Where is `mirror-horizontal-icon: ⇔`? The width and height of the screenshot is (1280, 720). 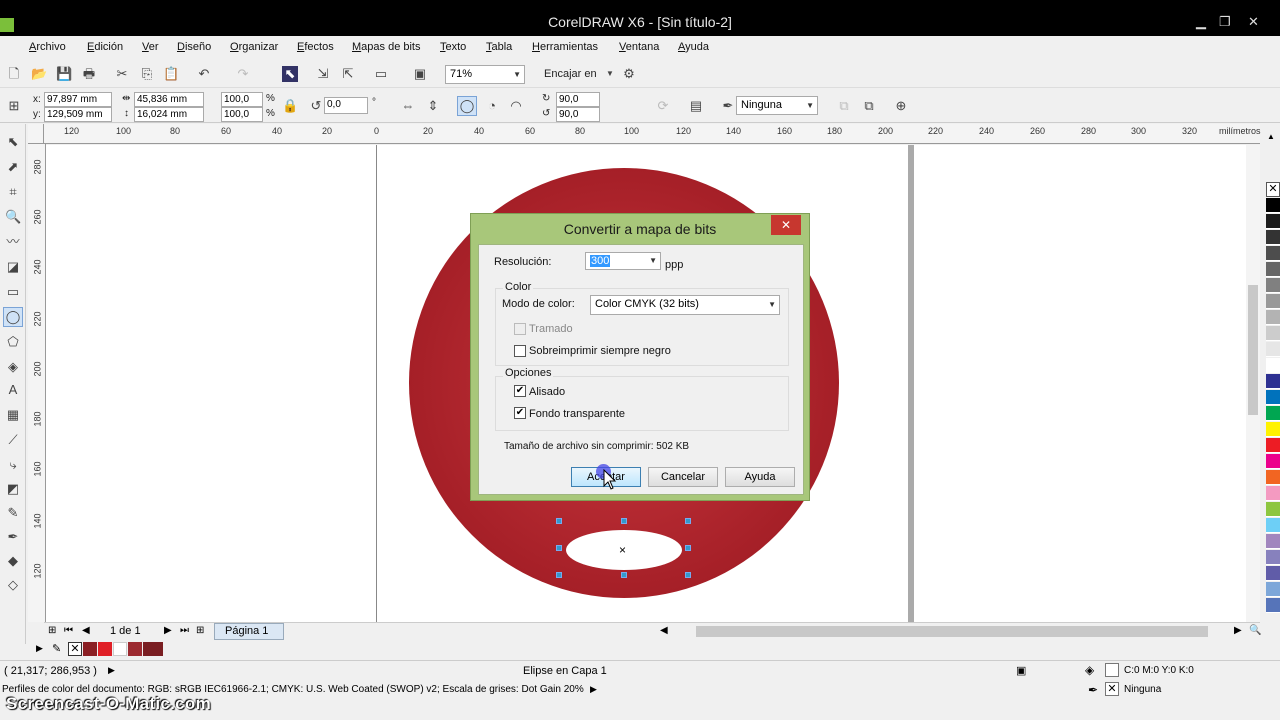 mirror-horizontal-icon: ⇔ is located at coordinates (408, 106).